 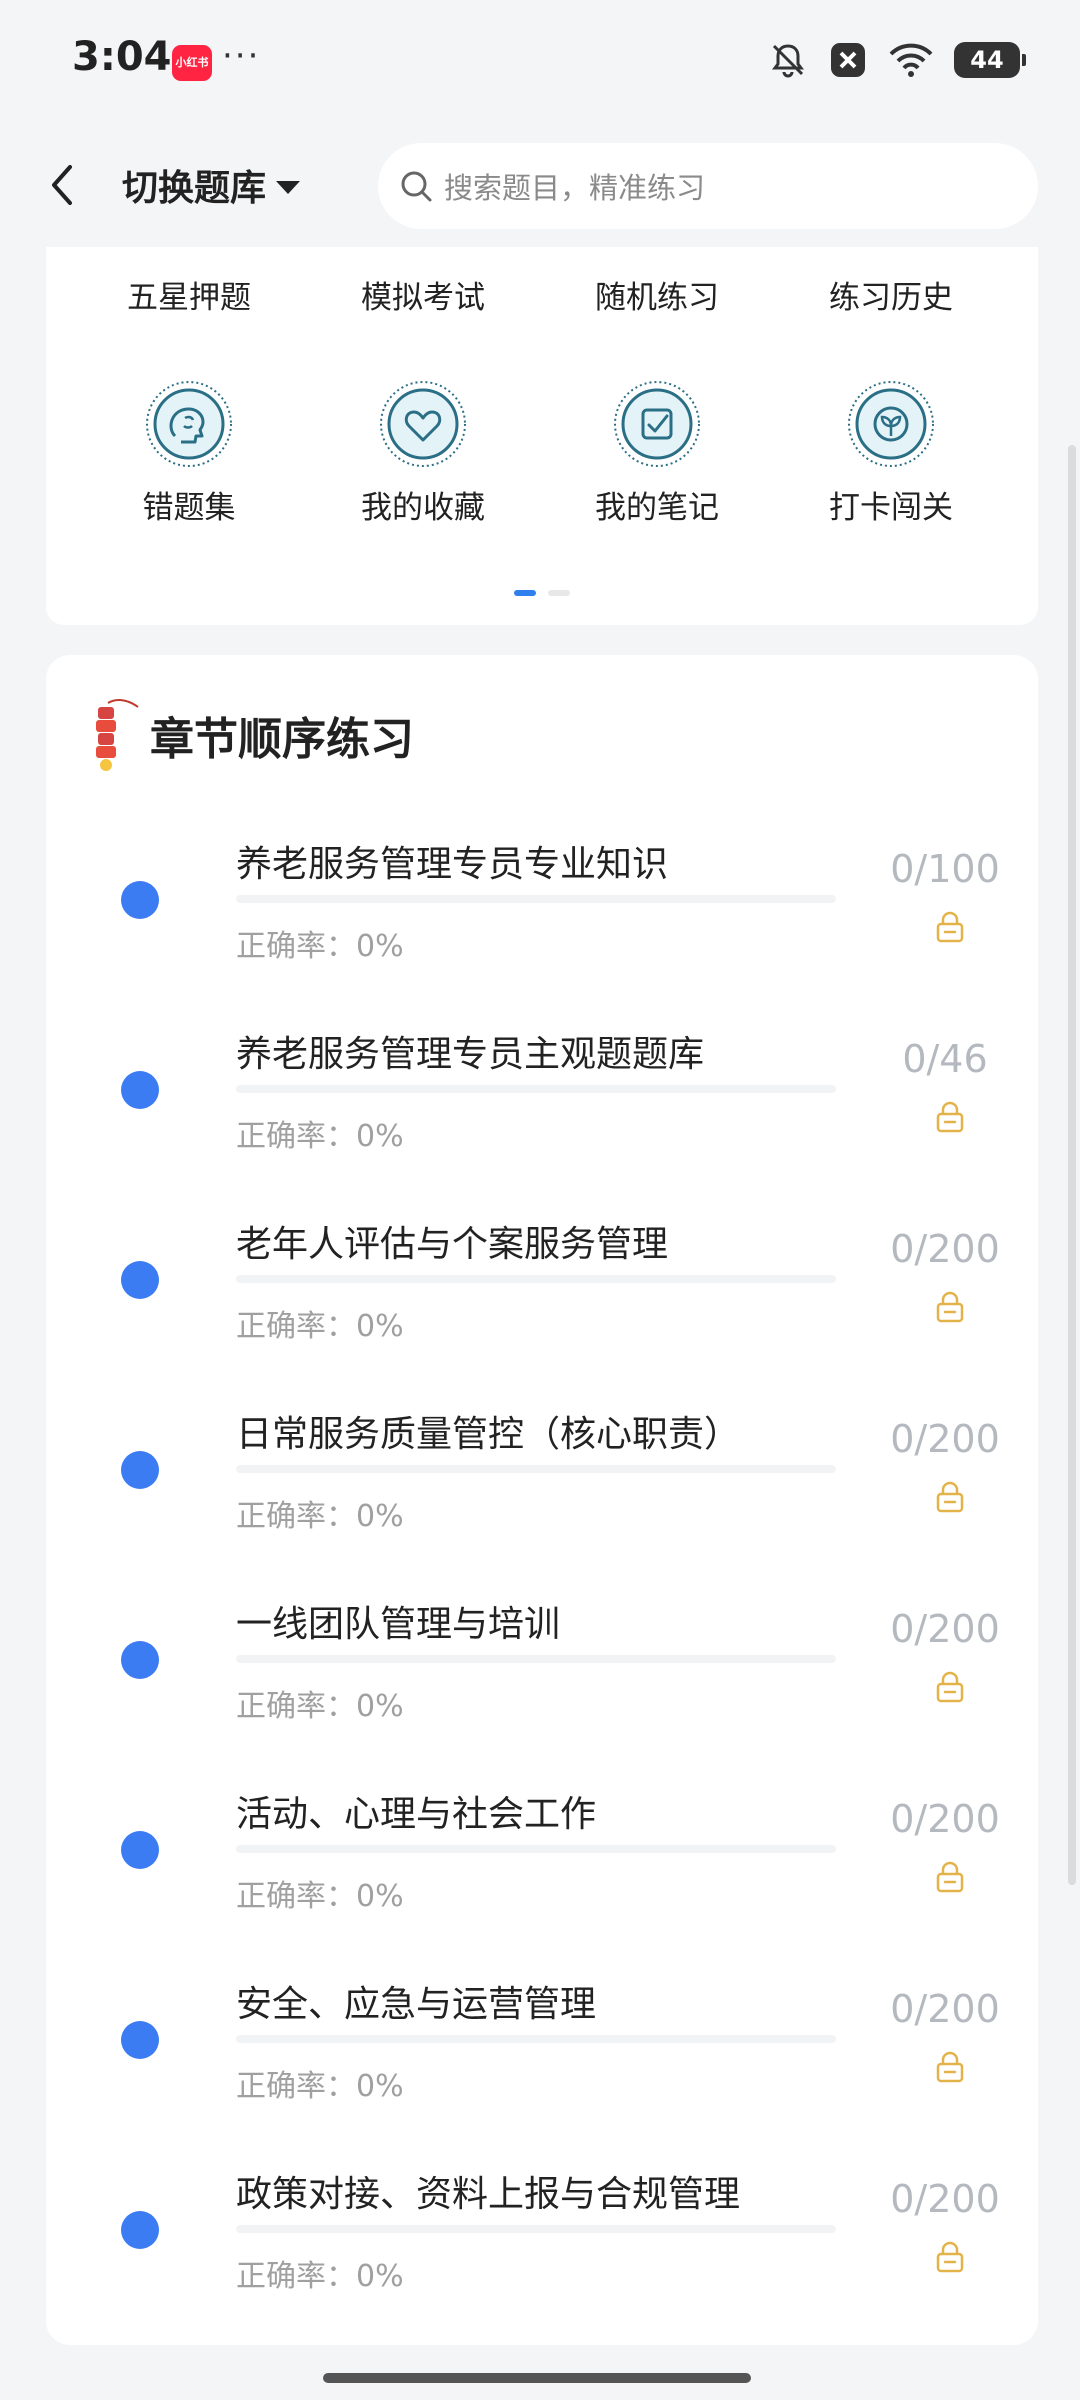 I want to click on pager-dot-active, so click(x=525, y=593).